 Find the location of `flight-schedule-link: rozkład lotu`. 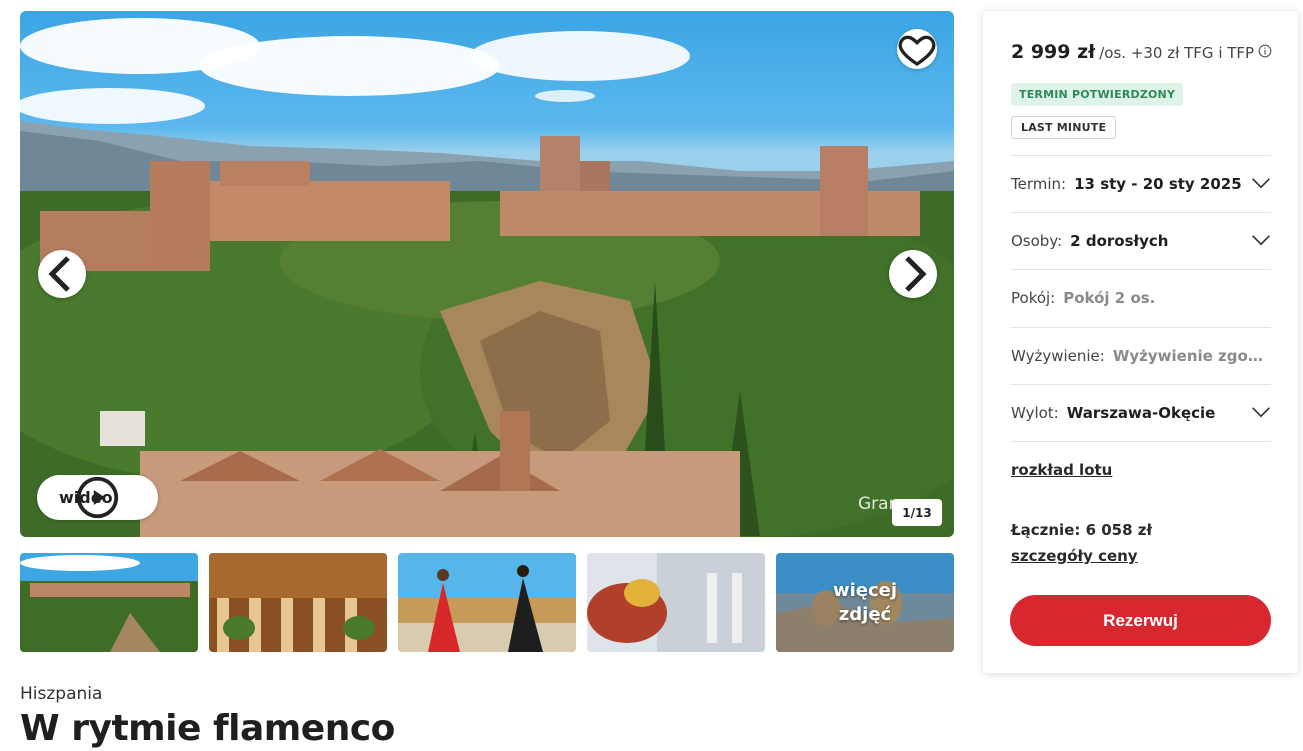

flight-schedule-link: rozkład lotu is located at coordinates (1061, 470).